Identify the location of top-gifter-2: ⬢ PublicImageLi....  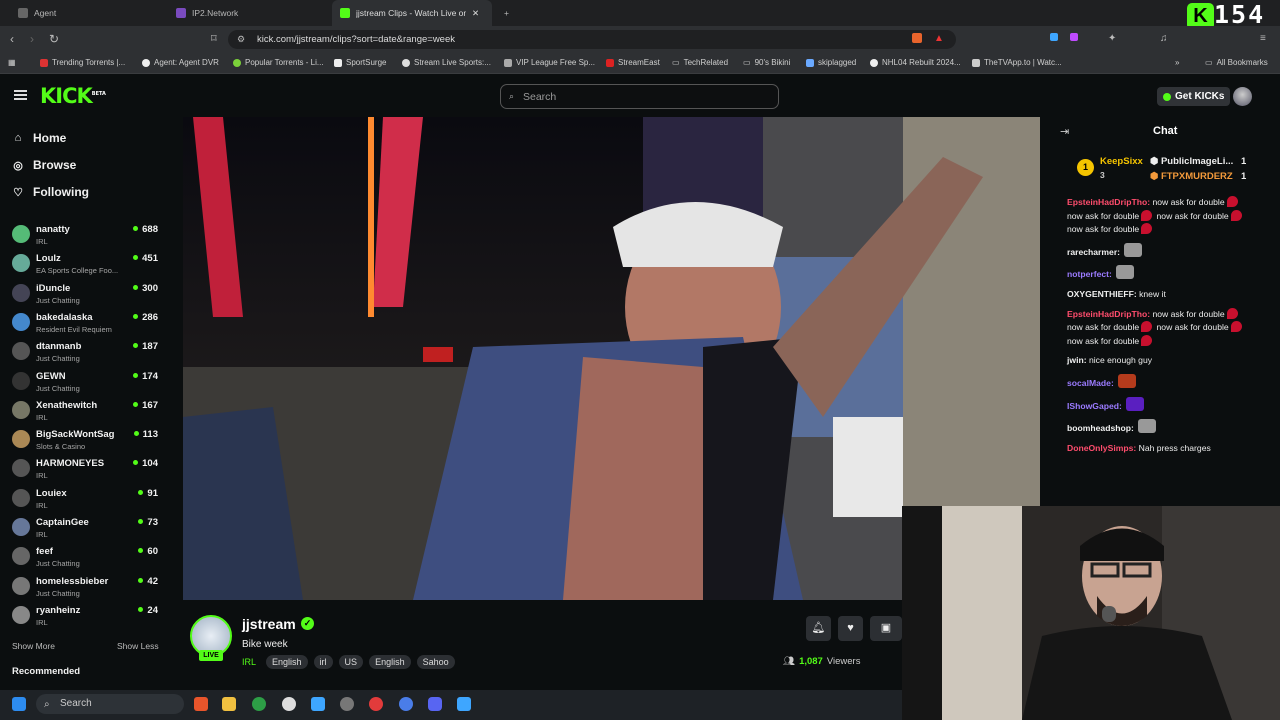
(1191, 161).